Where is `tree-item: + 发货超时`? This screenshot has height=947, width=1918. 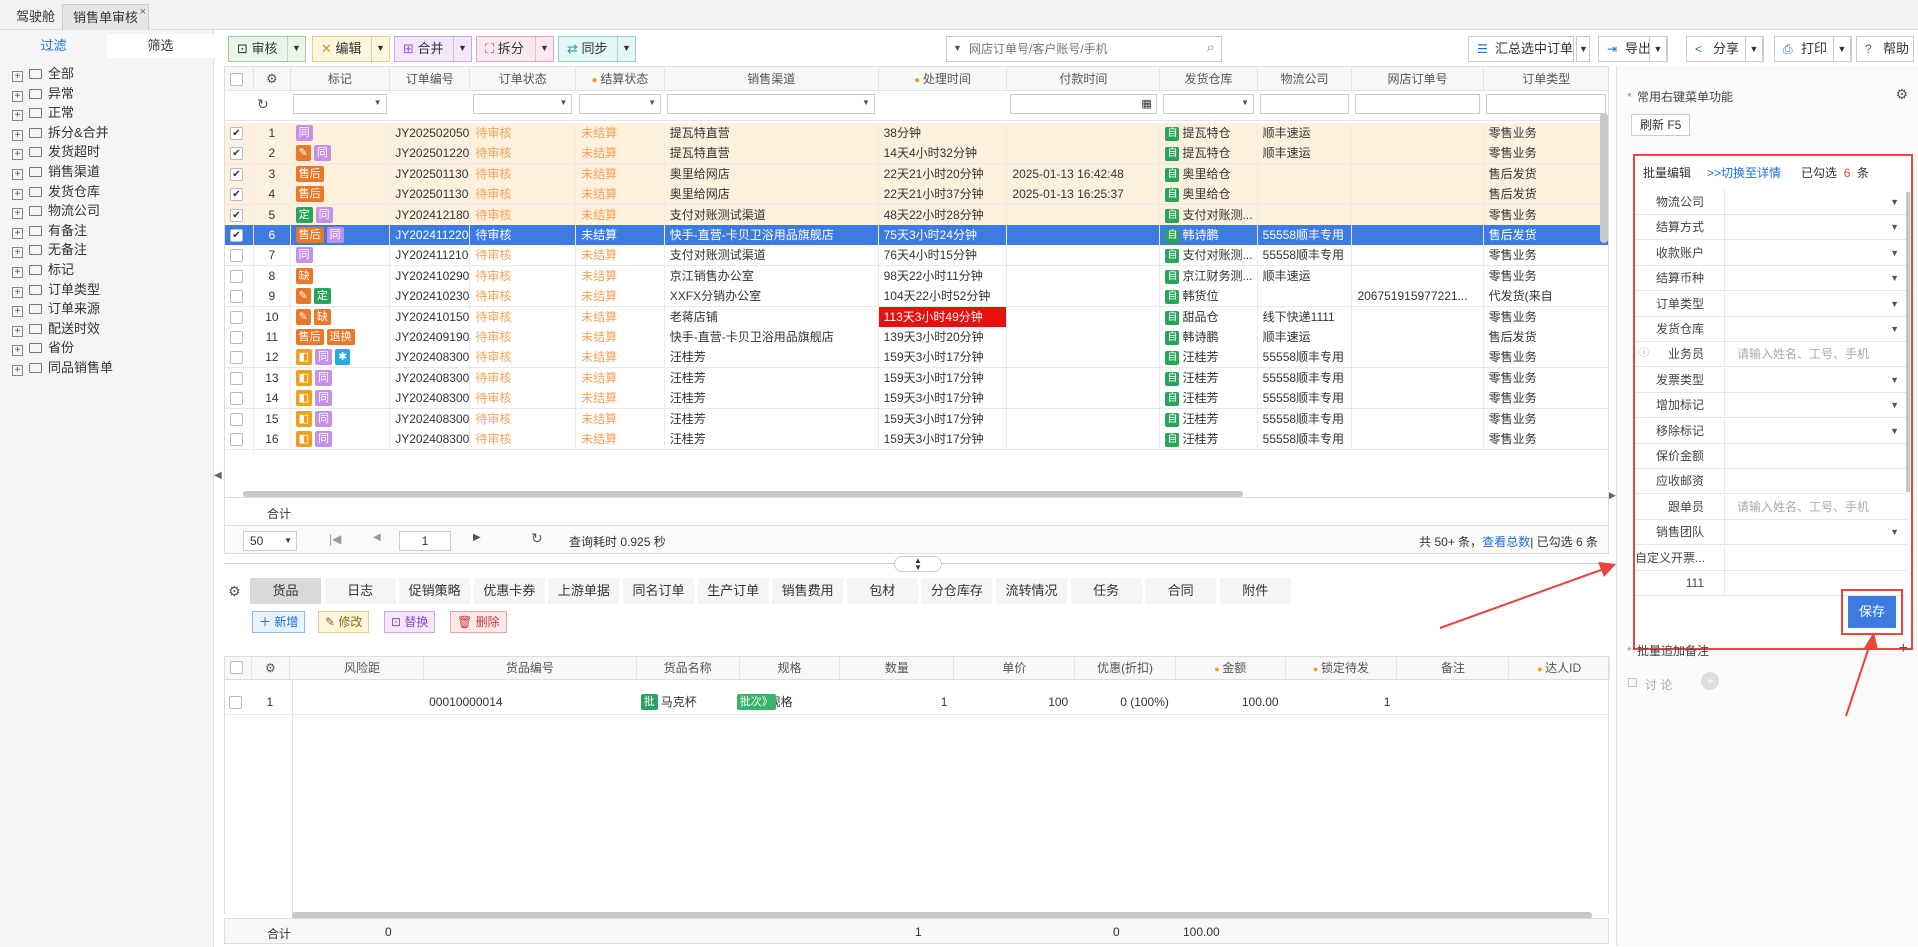
tree-item: + 发货超时 is located at coordinates (56, 152).